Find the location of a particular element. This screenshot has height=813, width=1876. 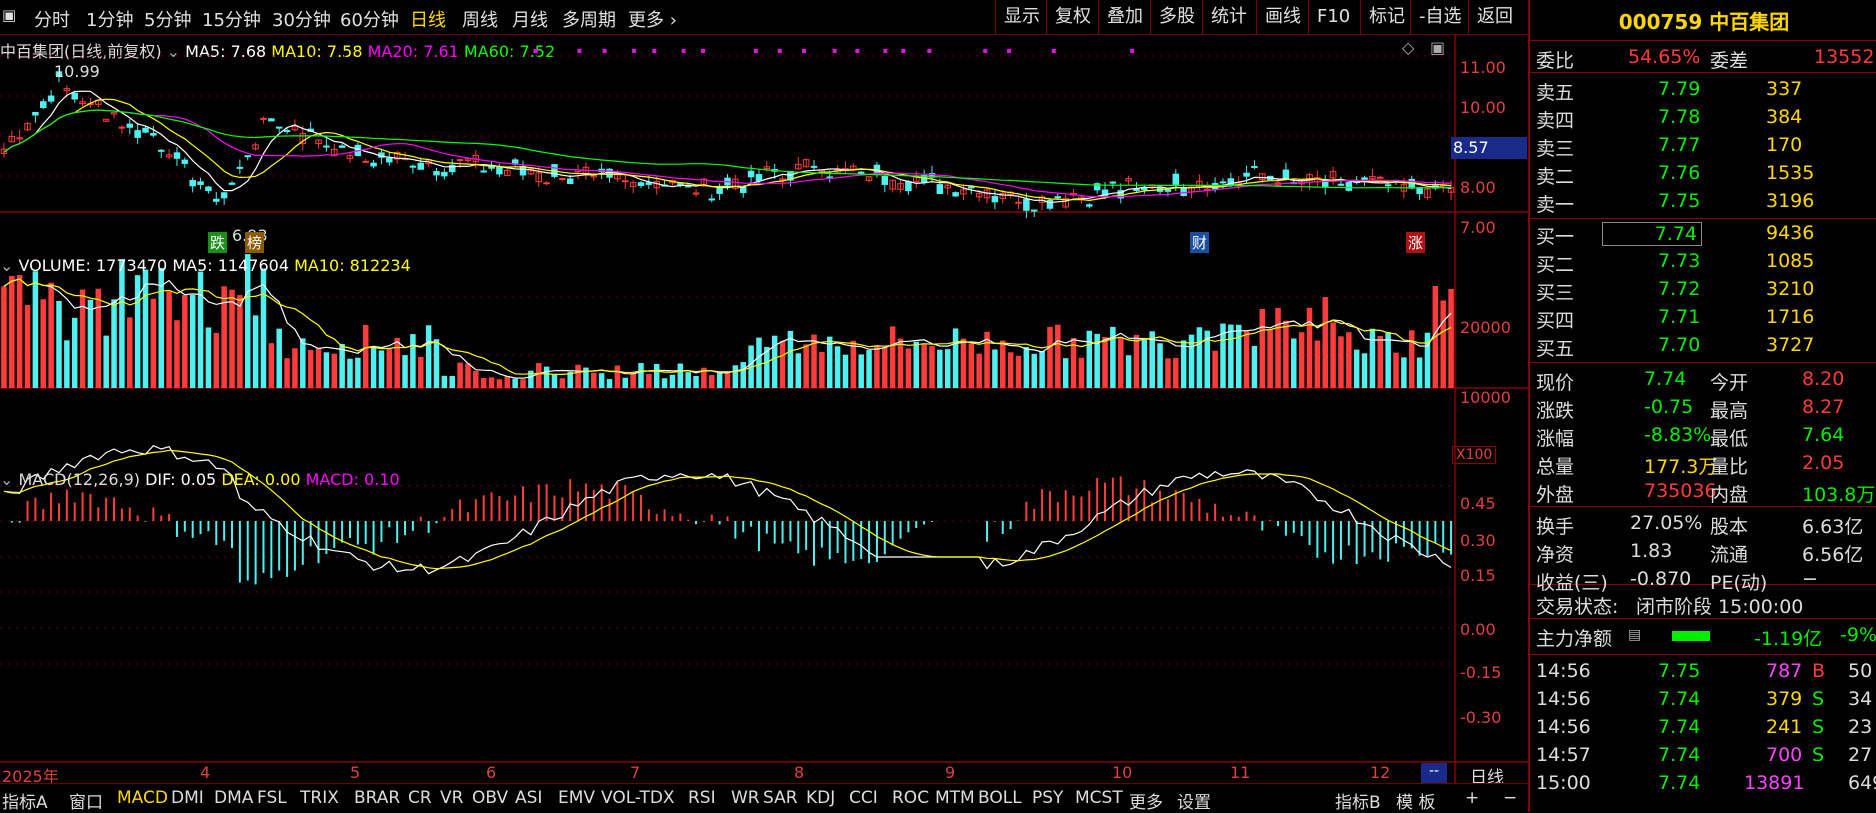

indicator-tab-vr: VR is located at coordinates (451, 798).